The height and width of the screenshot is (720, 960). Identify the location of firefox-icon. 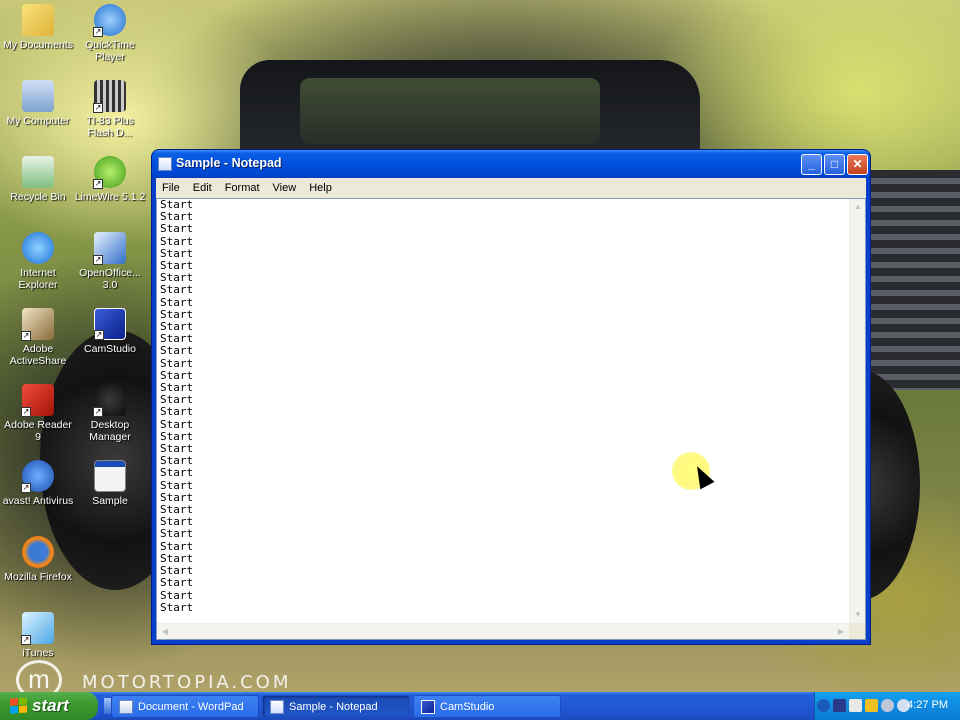
(38, 552).